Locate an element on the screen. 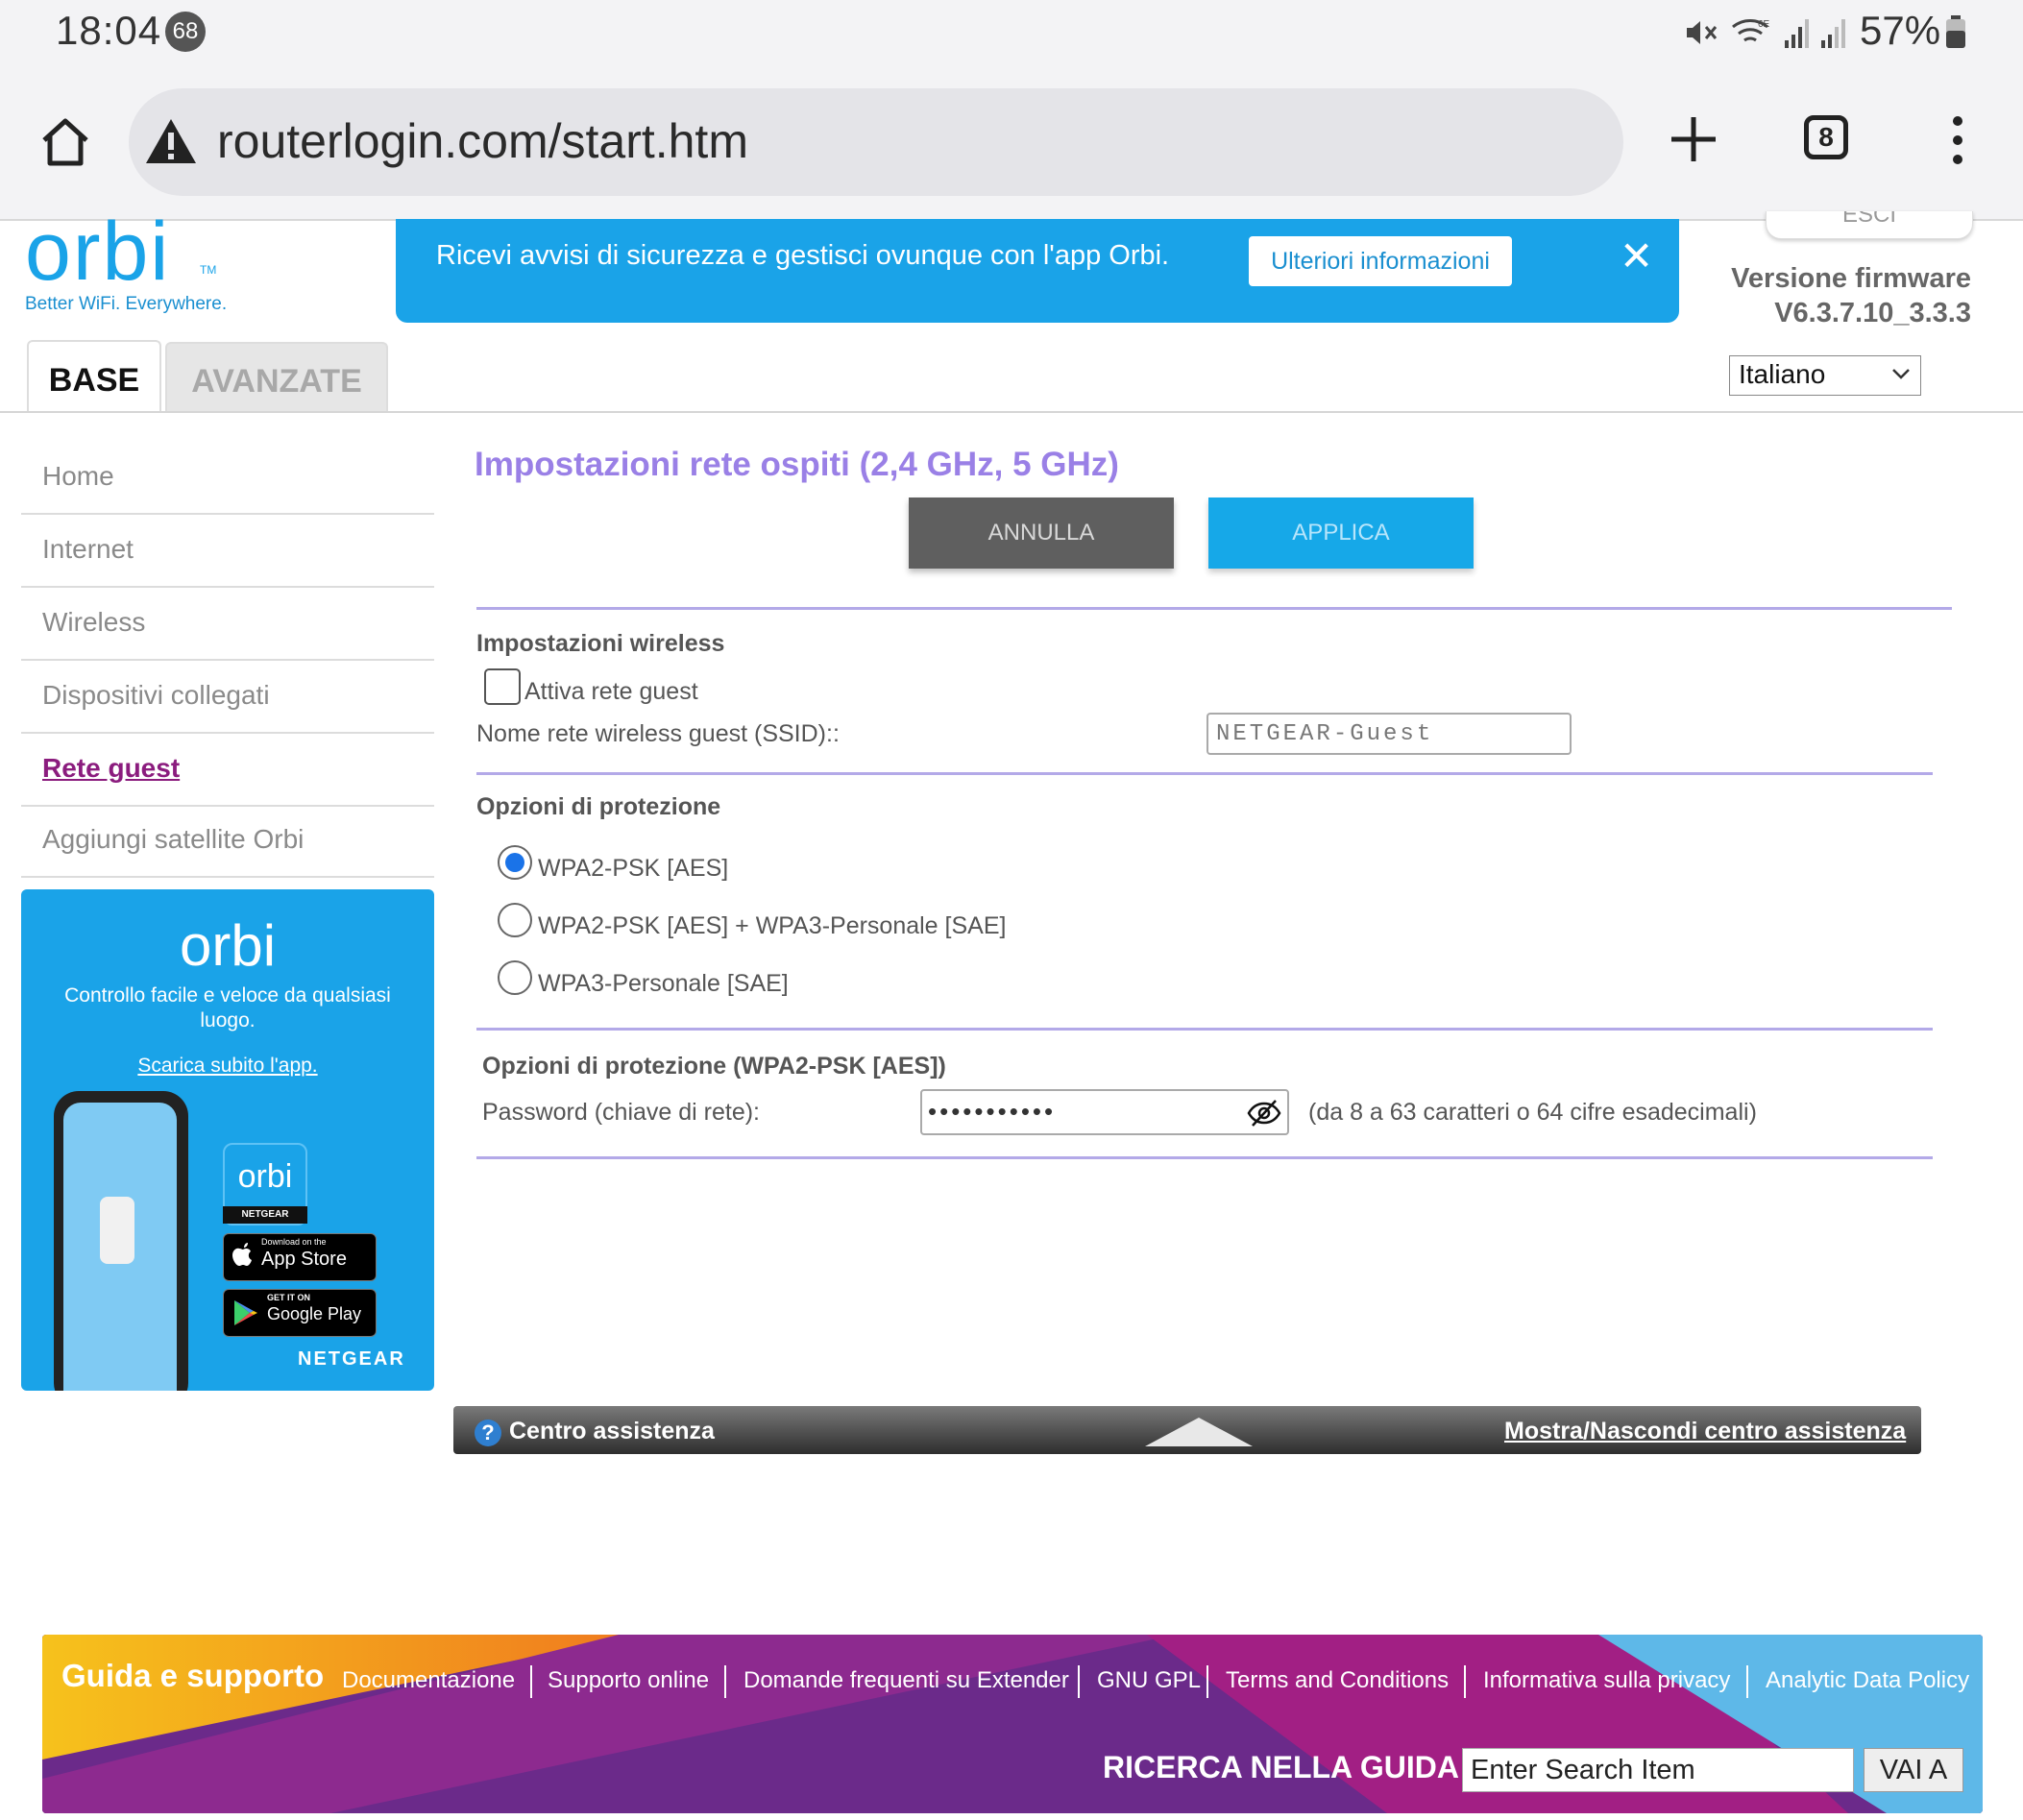 The height and width of the screenshot is (1820, 2023). radio-label: WPA2-PSK [AES] is located at coordinates (633, 869).